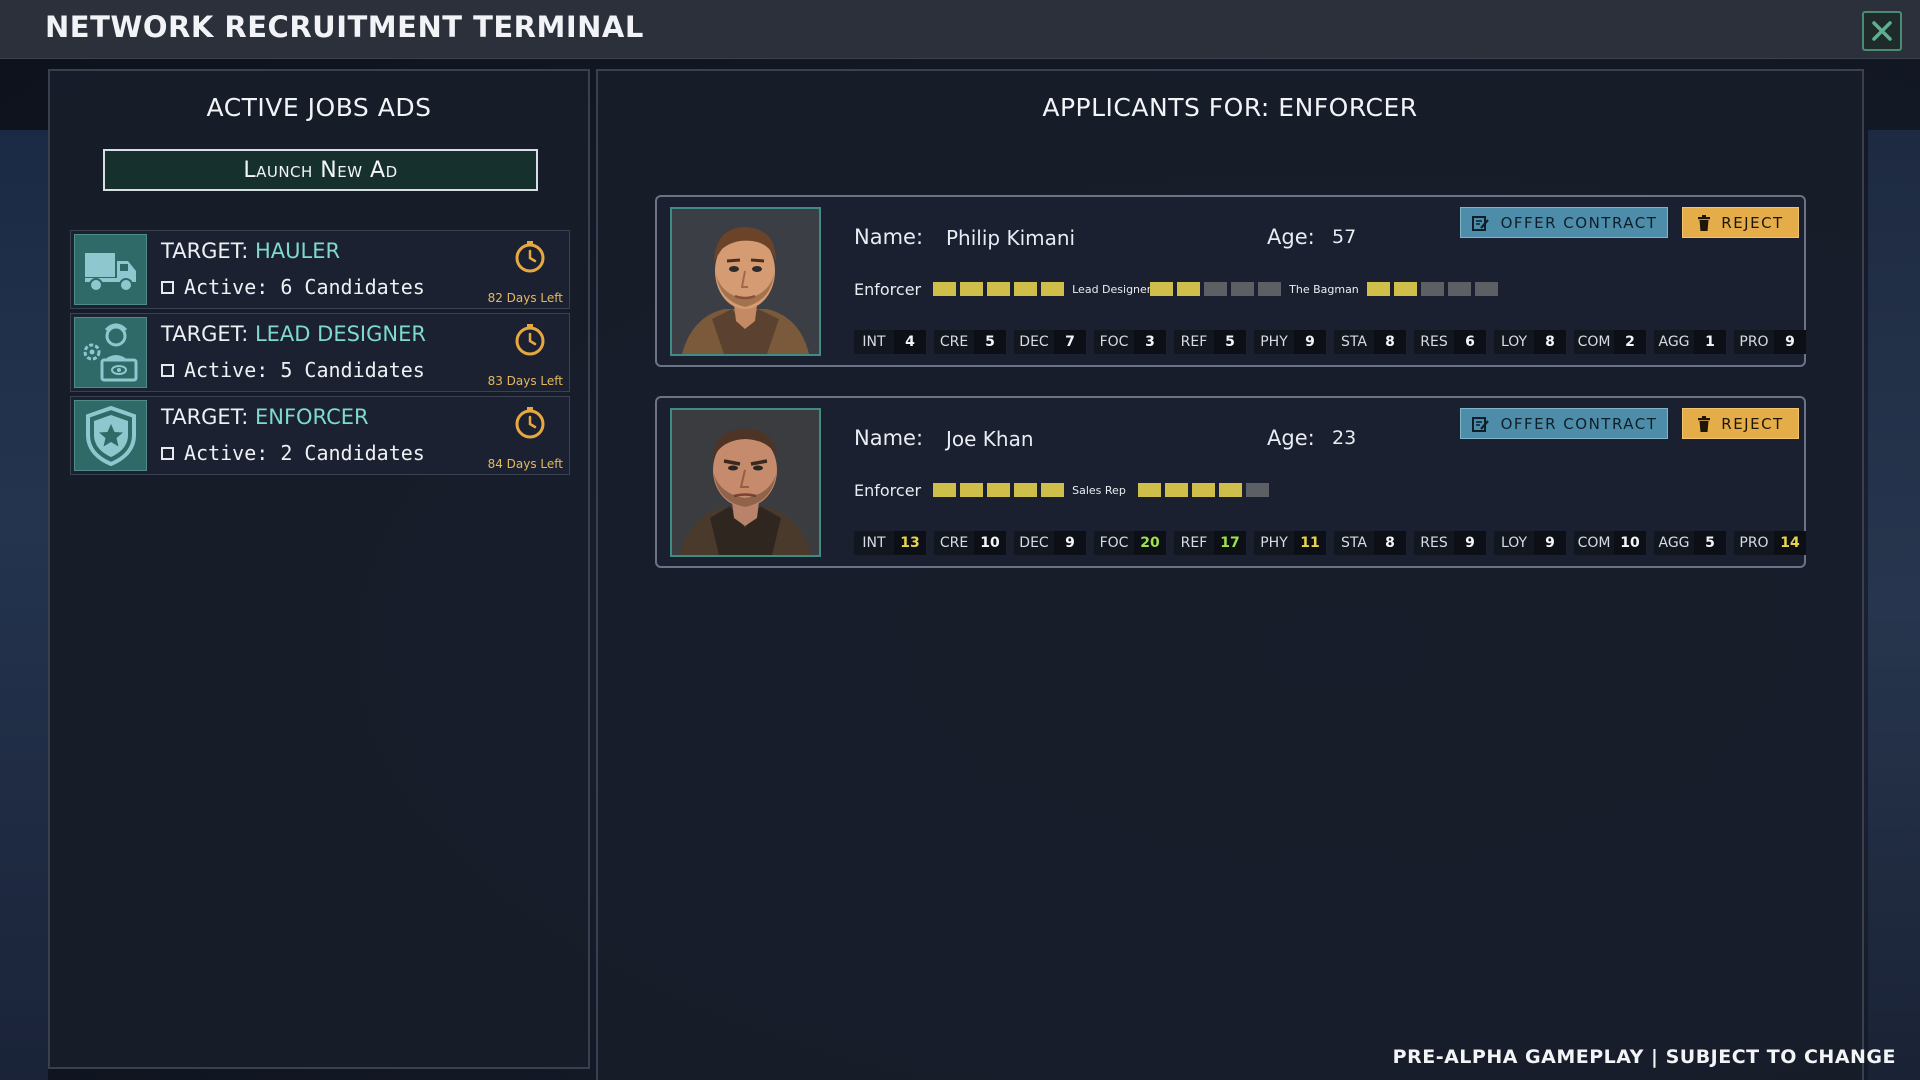 The image size is (1920, 1080). I want to click on stat-value: 7, so click(1070, 342).